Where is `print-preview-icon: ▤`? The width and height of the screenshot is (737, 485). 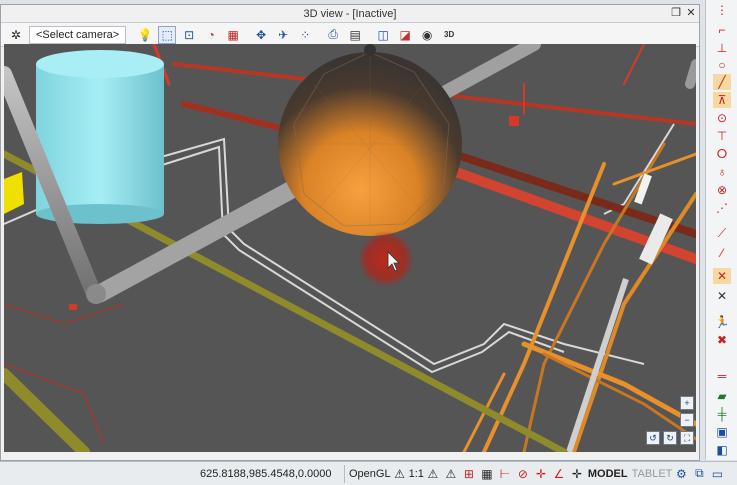
print-preview-icon: ▤ is located at coordinates (355, 35).